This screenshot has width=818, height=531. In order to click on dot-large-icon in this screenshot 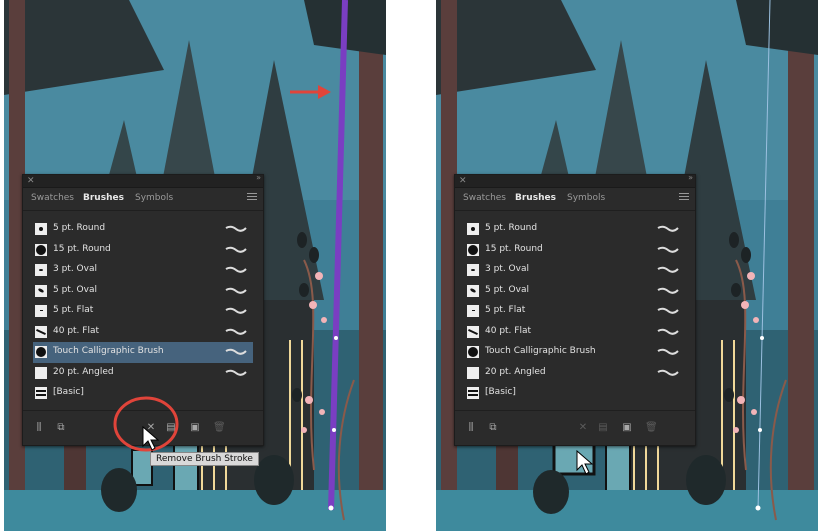, I will do `click(41, 249)`.